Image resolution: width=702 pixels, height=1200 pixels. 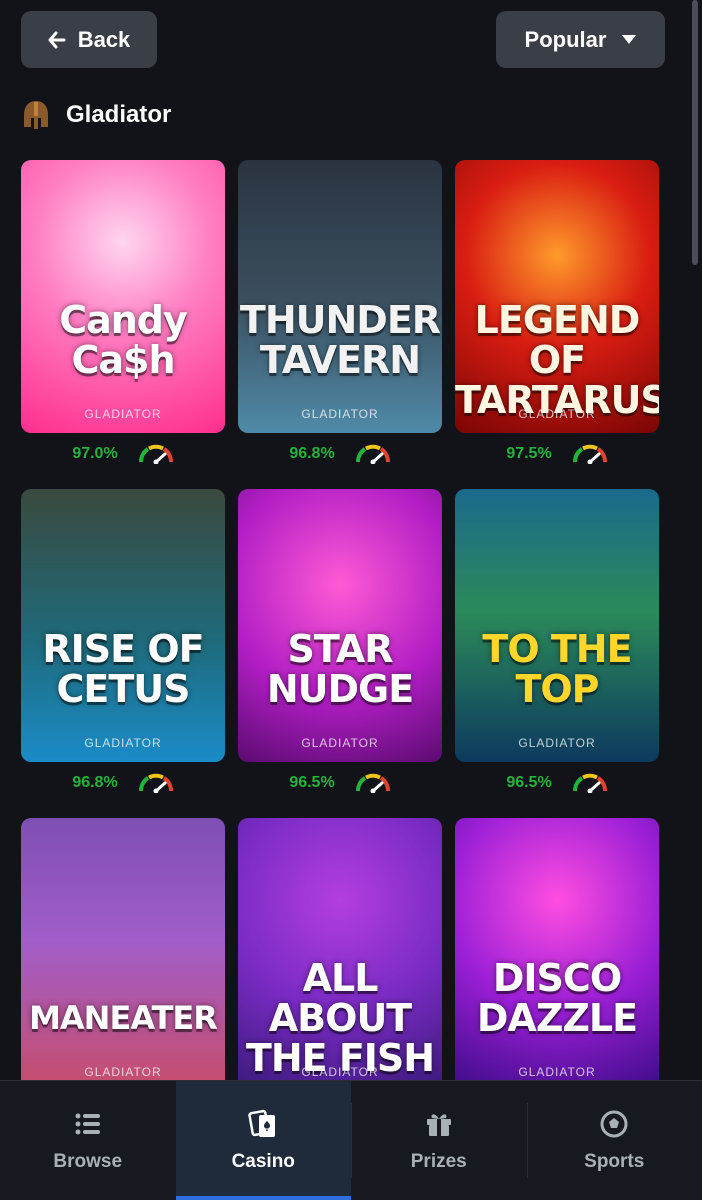 What do you see at coordinates (263, 1161) in the screenshot?
I see `nav-casino-label: Casino` at bounding box center [263, 1161].